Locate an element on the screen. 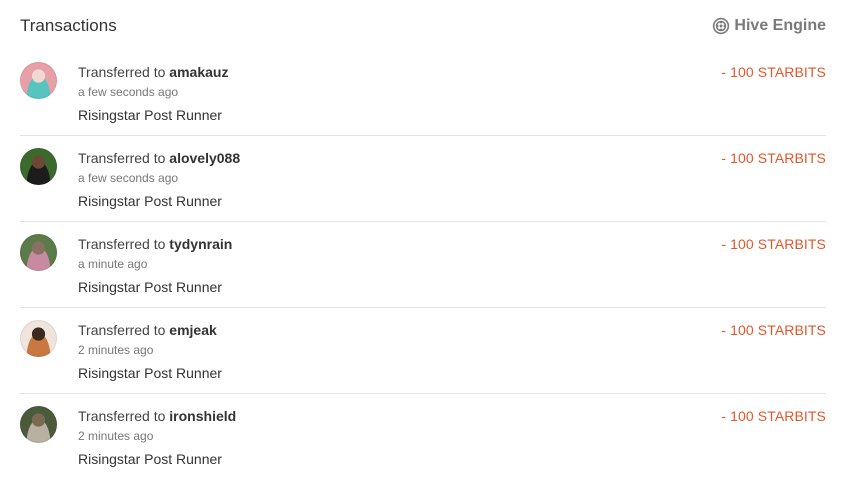 The image size is (843, 482). recipient-username: tydynrain is located at coordinates (200, 244).